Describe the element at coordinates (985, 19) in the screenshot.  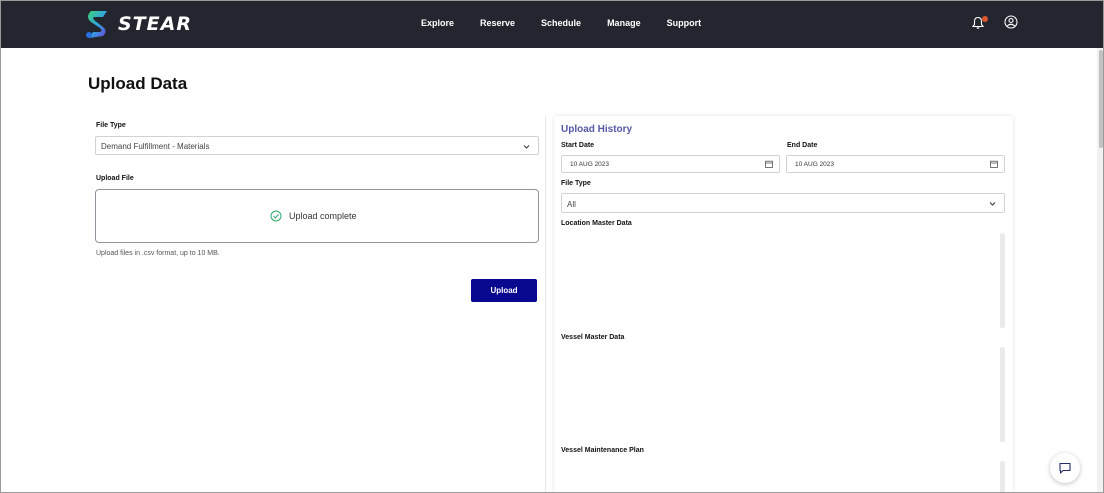
I see `notification-dot` at that location.